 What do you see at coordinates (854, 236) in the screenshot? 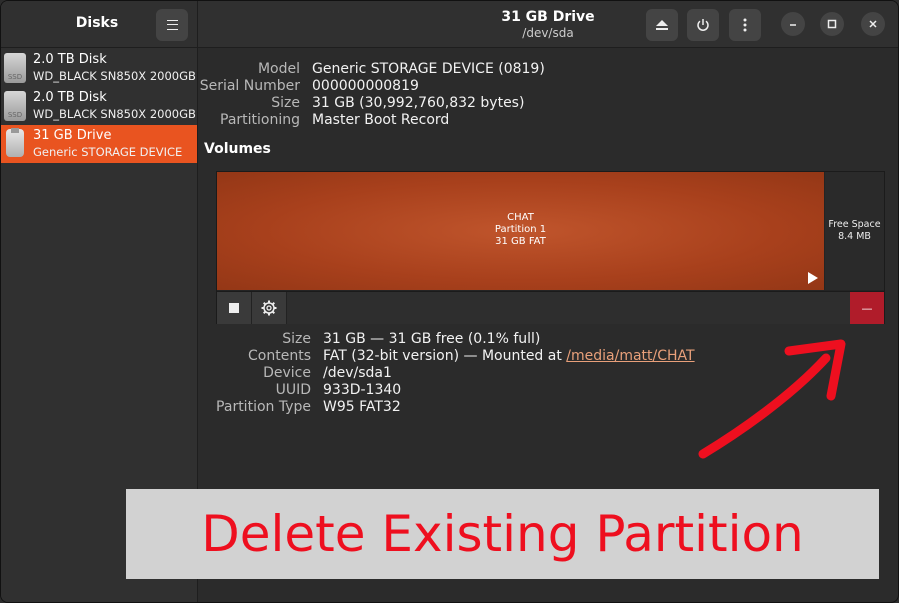
I see `free-space-size: 8.4 MB` at bounding box center [854, 236].